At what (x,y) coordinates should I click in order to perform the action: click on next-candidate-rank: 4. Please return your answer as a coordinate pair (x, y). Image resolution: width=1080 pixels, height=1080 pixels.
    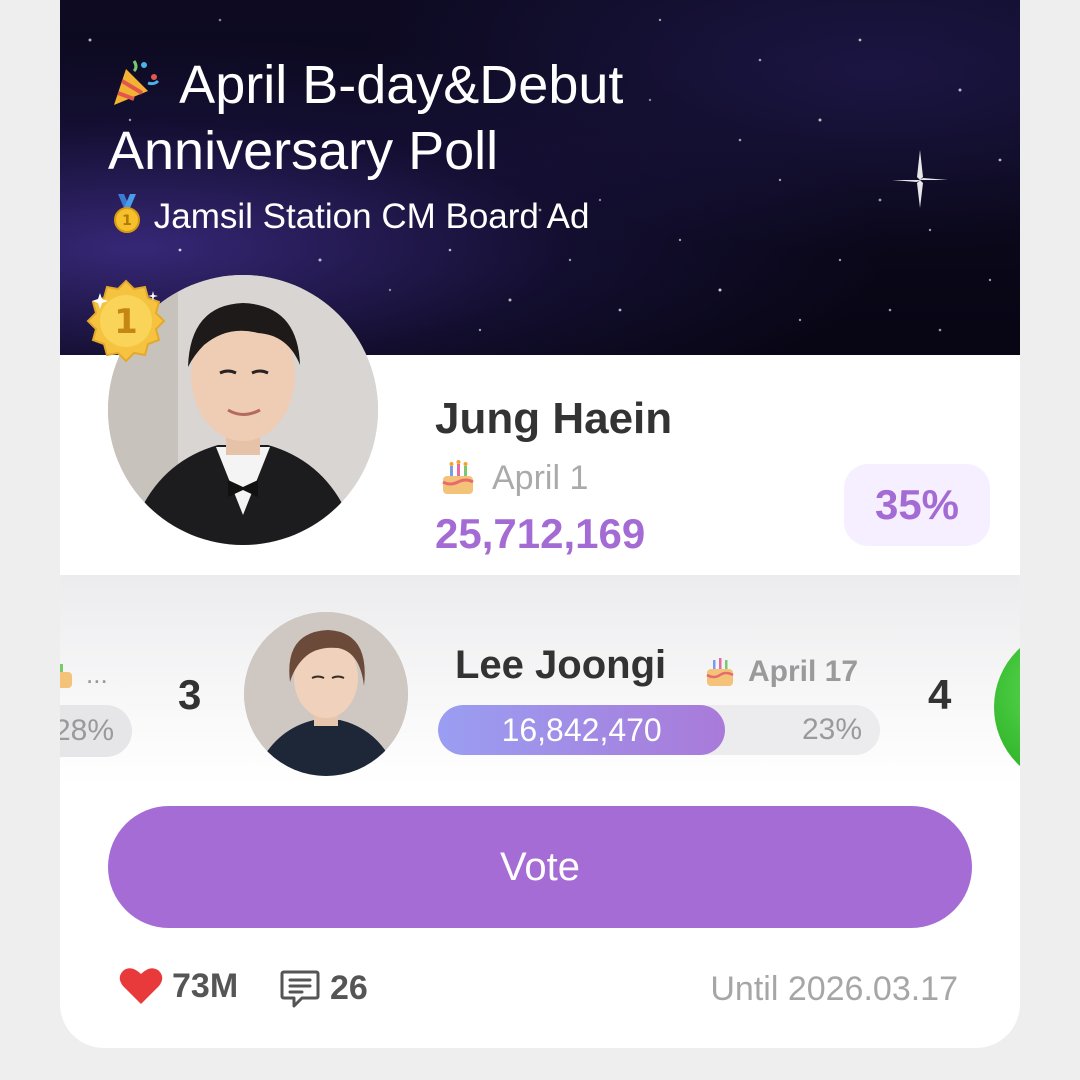
    Looking at the image, I should click on (940, 694).